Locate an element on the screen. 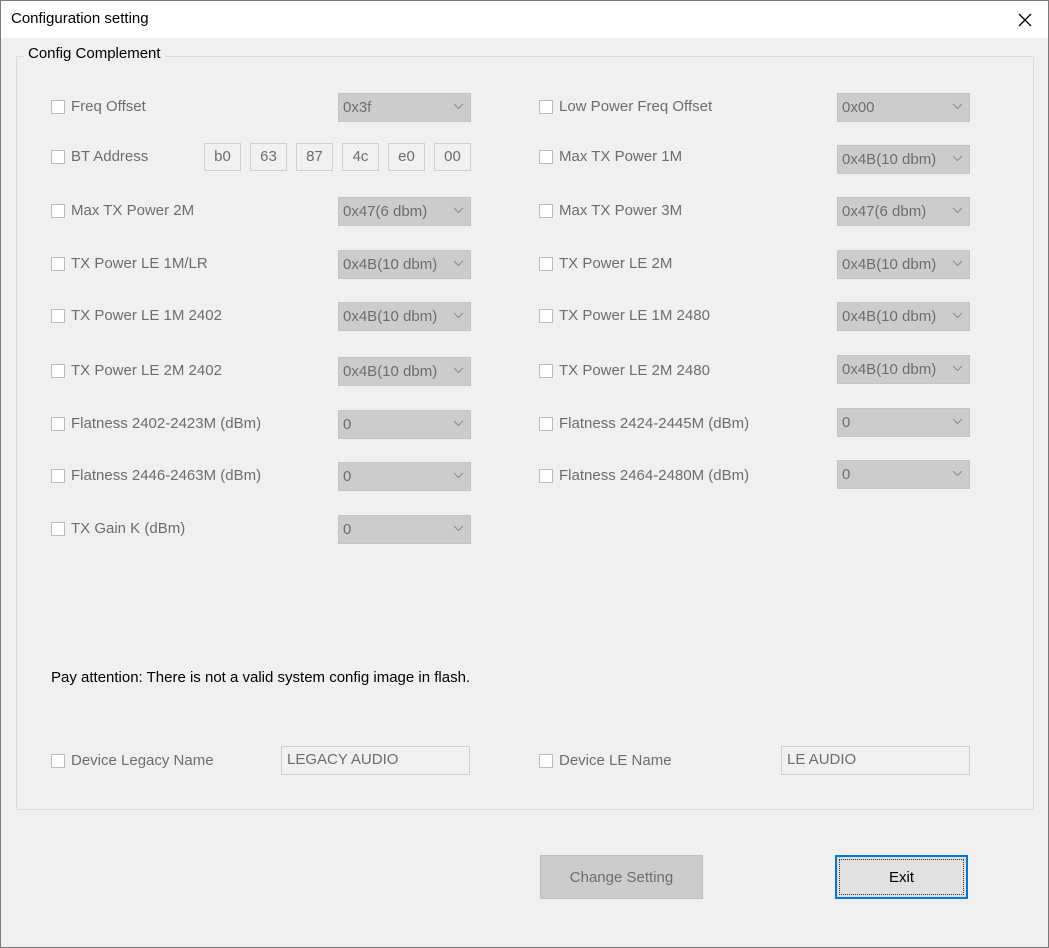 The image size is (1049, 948). device-le-name-checkbox is located at coordinates (546, 761).